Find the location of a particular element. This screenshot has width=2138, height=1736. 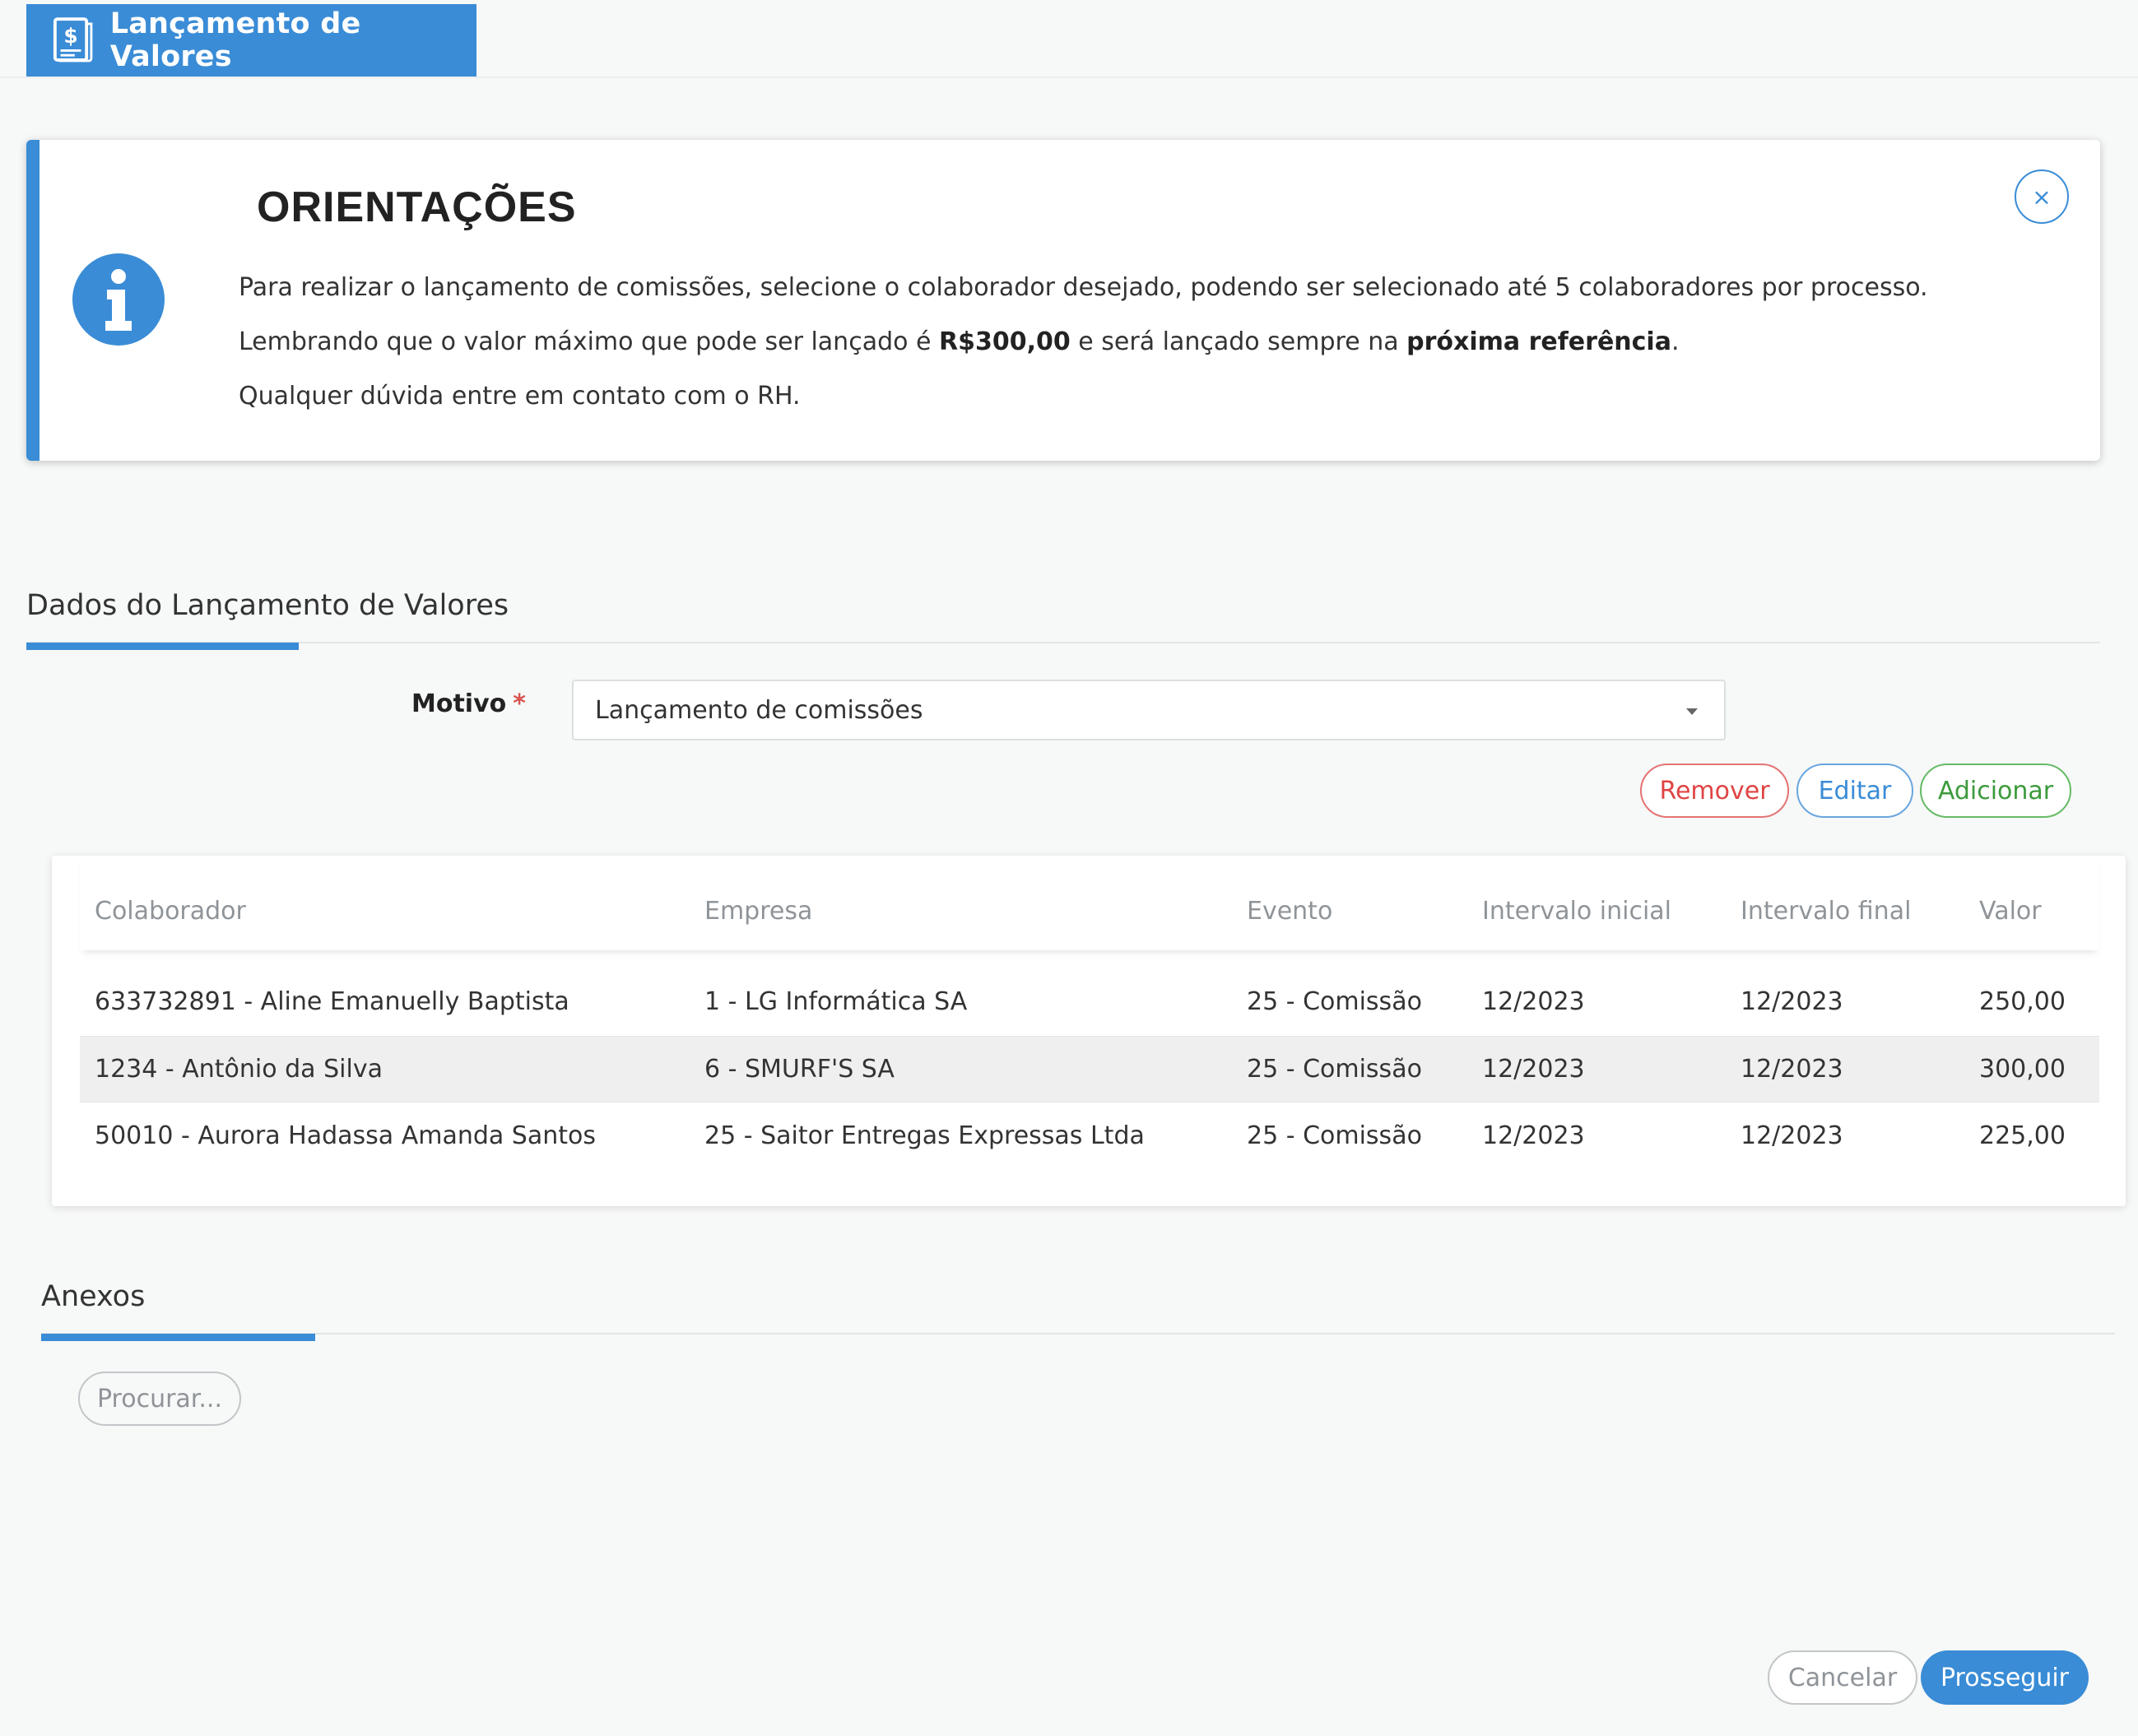

add-button: Adicionar is located at coordinates (1995, 791).